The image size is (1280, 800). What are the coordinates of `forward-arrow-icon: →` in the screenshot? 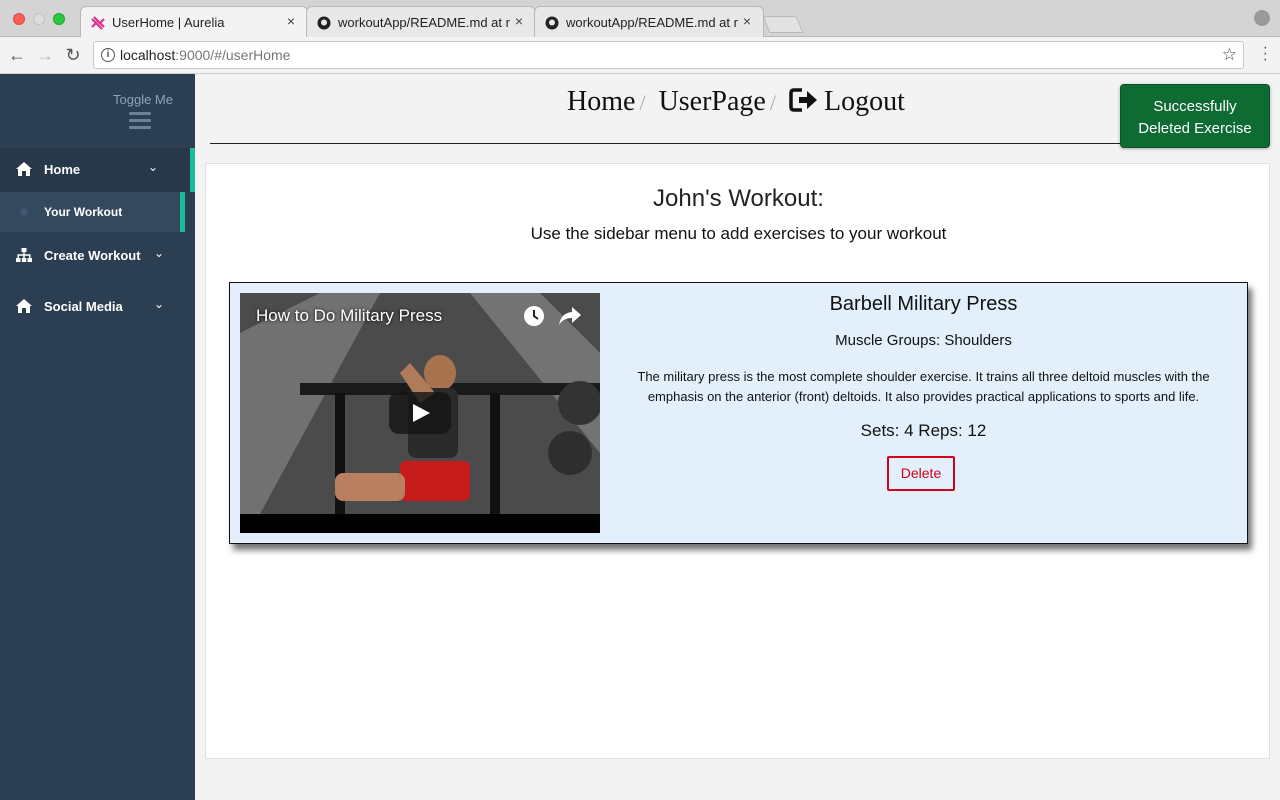 It's located at (45, 55).